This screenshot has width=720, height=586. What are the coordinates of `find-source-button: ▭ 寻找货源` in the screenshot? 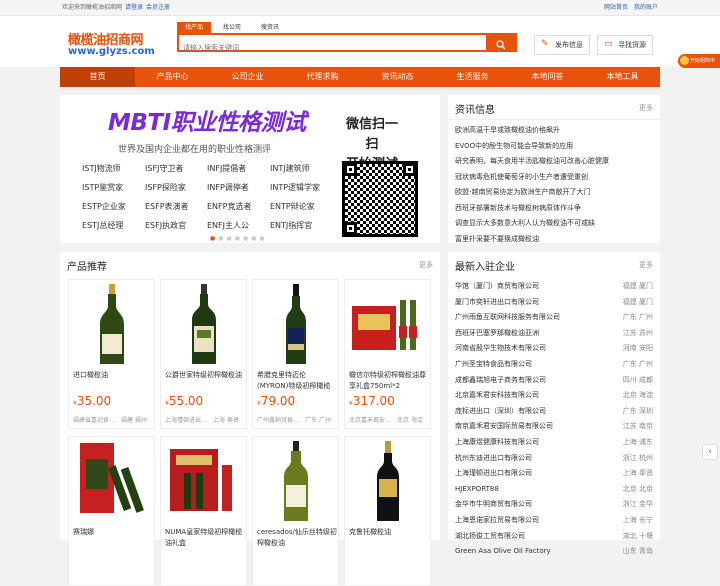 It's located at (625, 45).